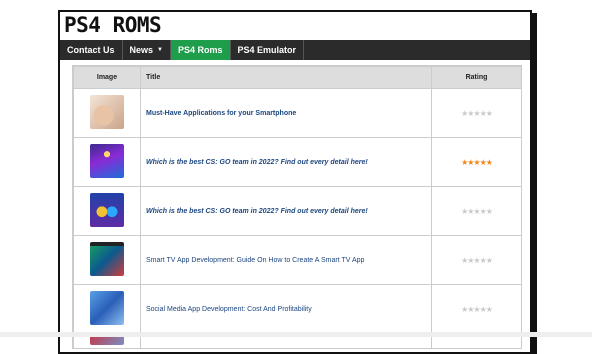  I want to click on column-header-rating: Rating, so click(476, 77).